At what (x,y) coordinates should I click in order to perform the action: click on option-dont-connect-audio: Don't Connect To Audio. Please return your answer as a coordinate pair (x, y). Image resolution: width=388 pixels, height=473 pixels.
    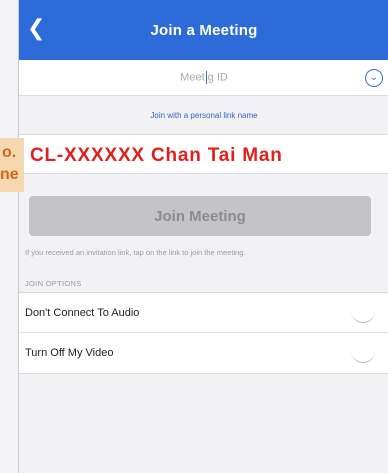
    Looking at the image, I should click on (203, 313).